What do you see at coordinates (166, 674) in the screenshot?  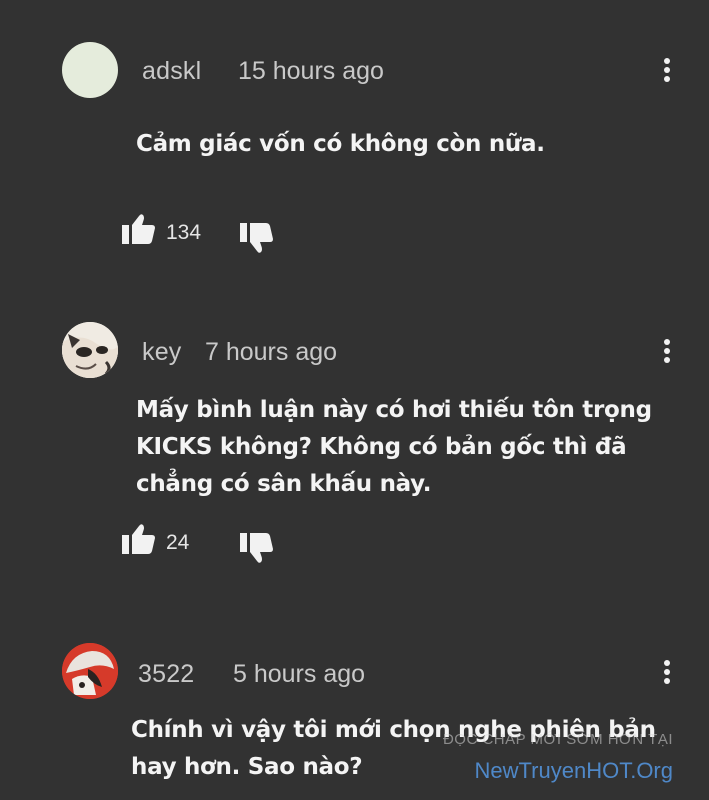 I see `username: 3522` at bounding box center [166, 674].